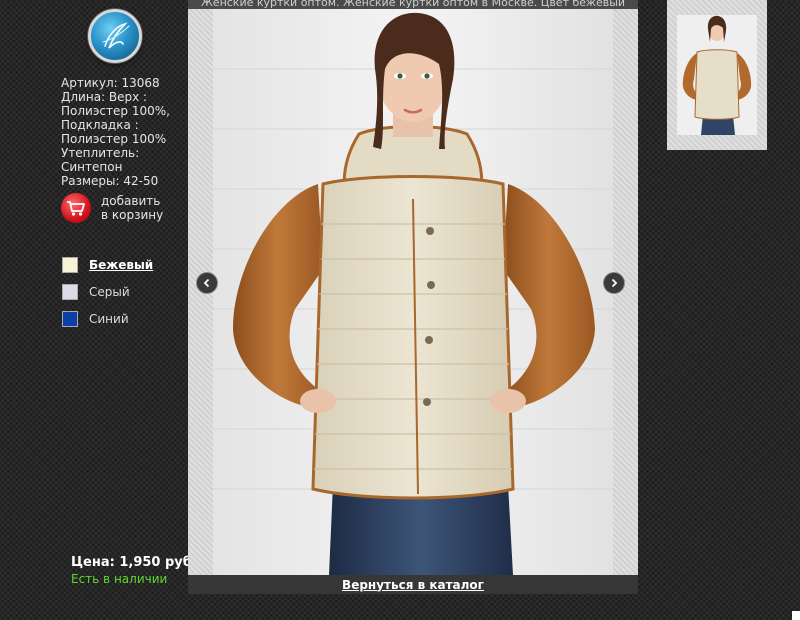 The width and height of the screenshot is (800, 620). I want to click on color-options: Бежевый Серый Синий, so click(107, 291).